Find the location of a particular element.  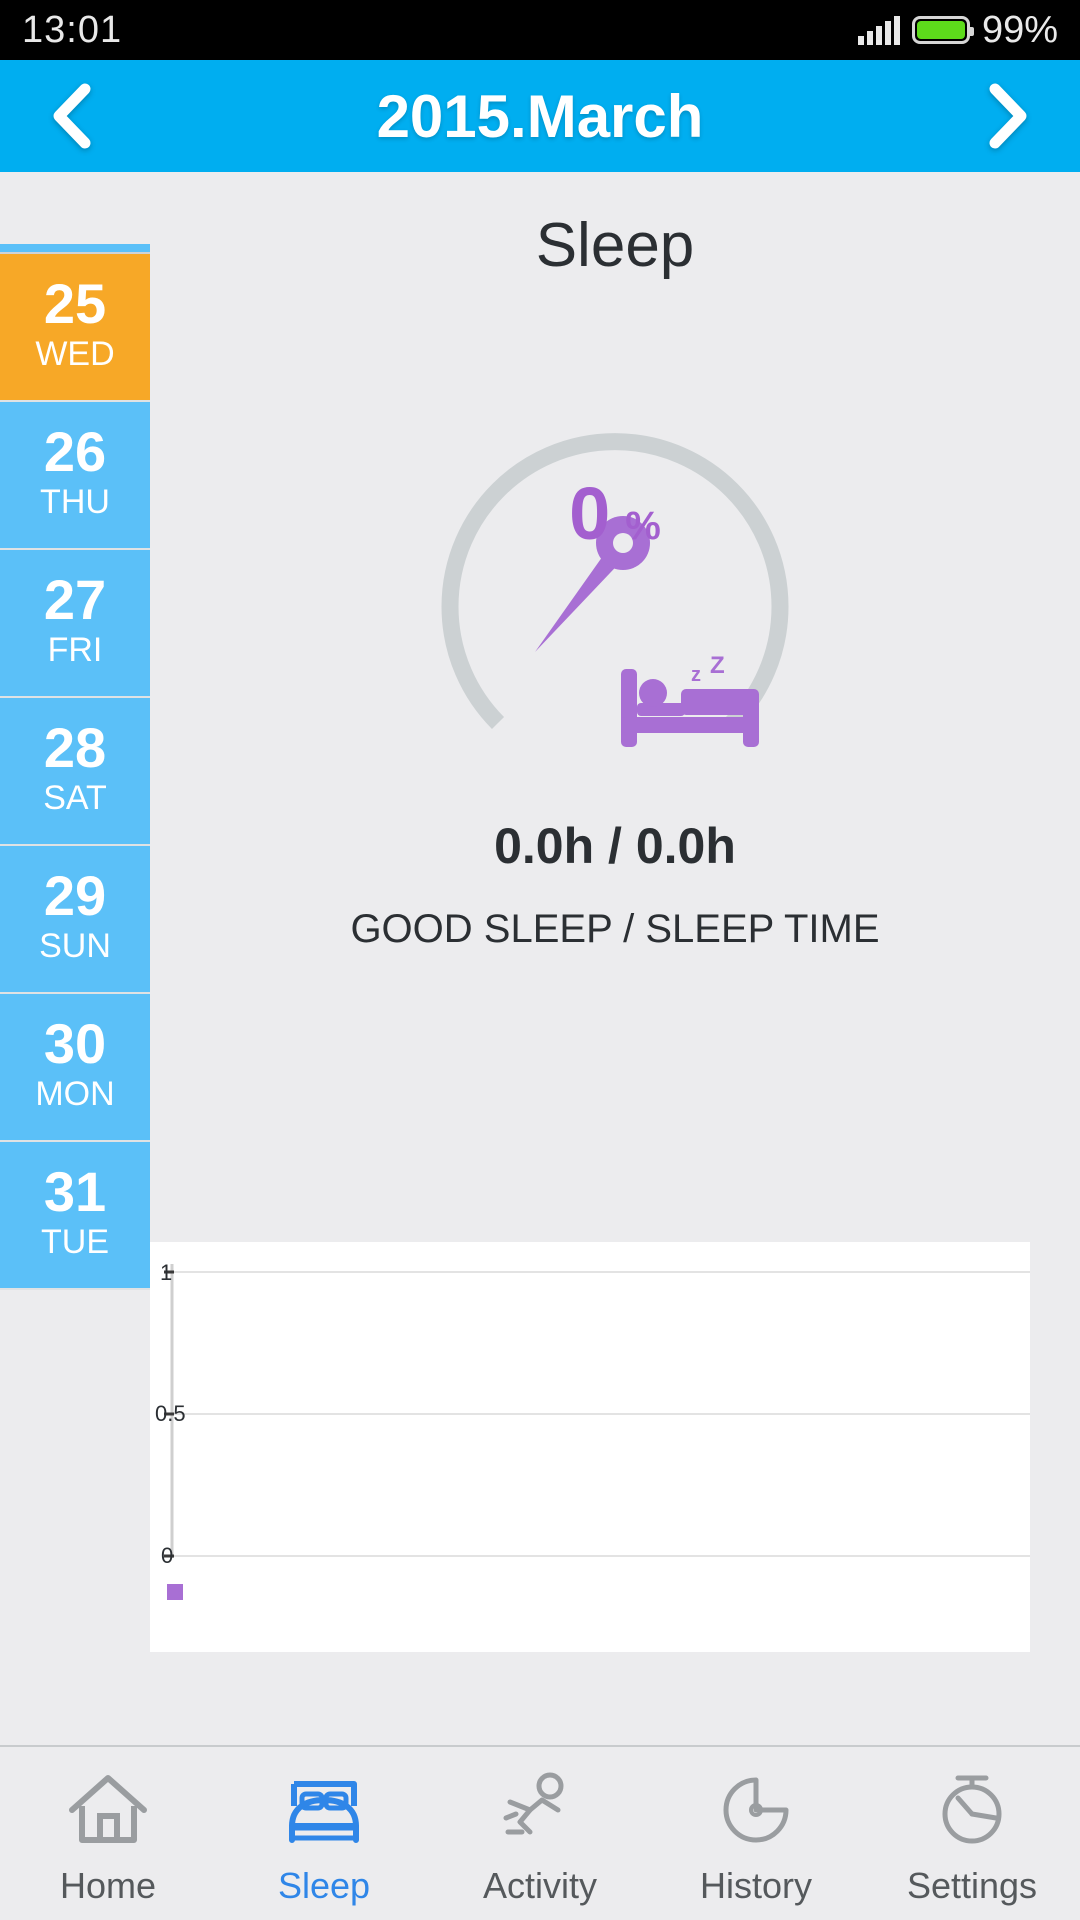

date-number: 27 is located at coordinates (75, 600).